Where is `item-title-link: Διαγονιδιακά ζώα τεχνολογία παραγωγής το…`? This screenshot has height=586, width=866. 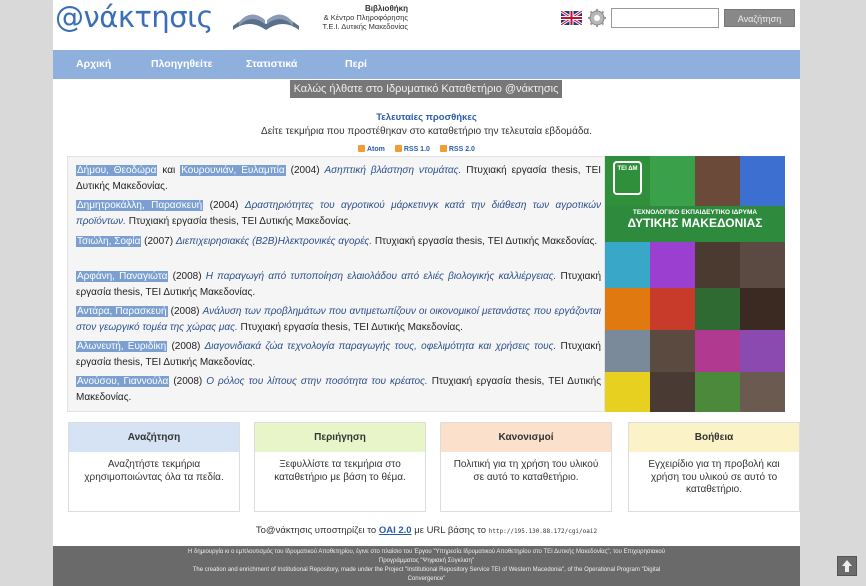
item-title-link: Διαγονιδιακά ζώα τεχνολογία παραγωγής το… is located at coordinates (381, 346).